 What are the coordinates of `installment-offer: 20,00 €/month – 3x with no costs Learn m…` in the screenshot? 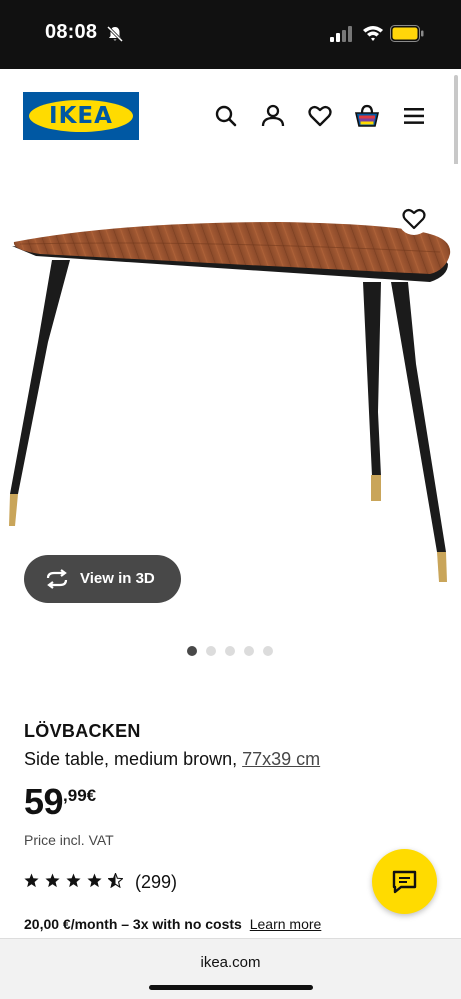 It's located at (172, 924).